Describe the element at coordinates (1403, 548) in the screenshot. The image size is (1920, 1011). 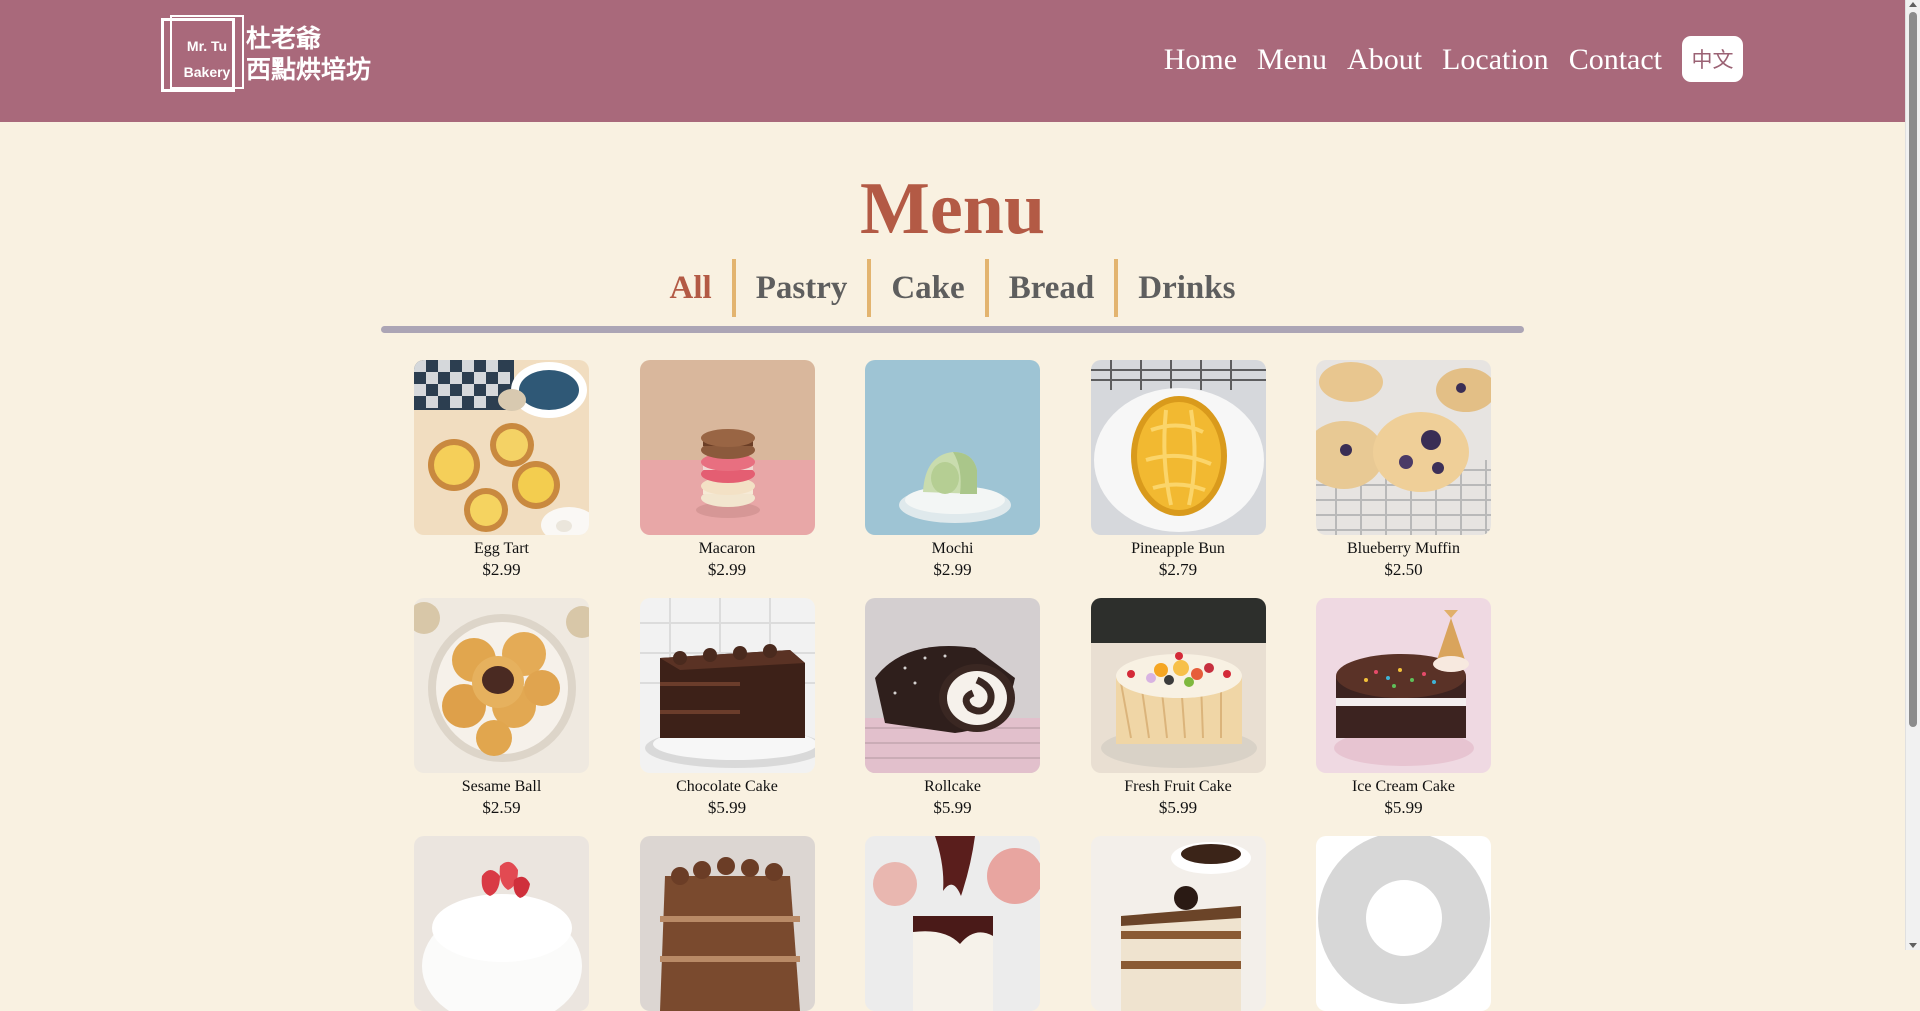
I see `item-name: Blueberry Muffin` at that location.